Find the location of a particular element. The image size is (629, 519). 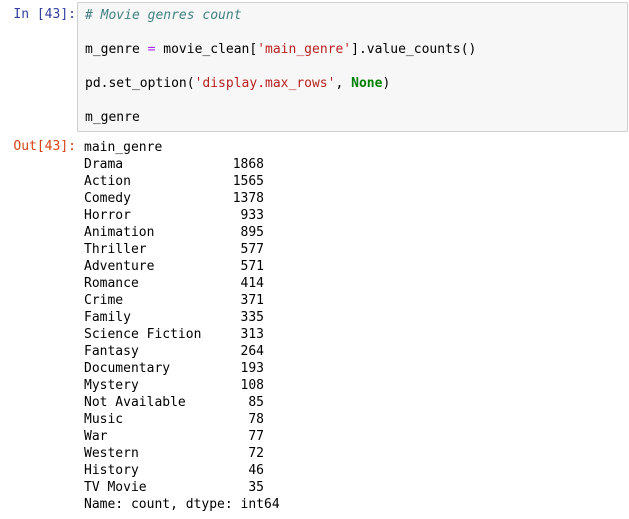

series-header: main_genre is located at coordinates (123, 147).